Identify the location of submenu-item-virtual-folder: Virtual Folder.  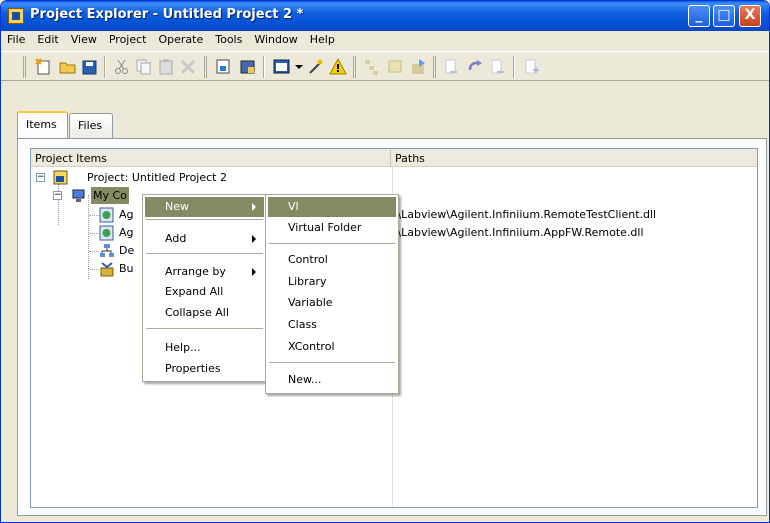
(332, 228).